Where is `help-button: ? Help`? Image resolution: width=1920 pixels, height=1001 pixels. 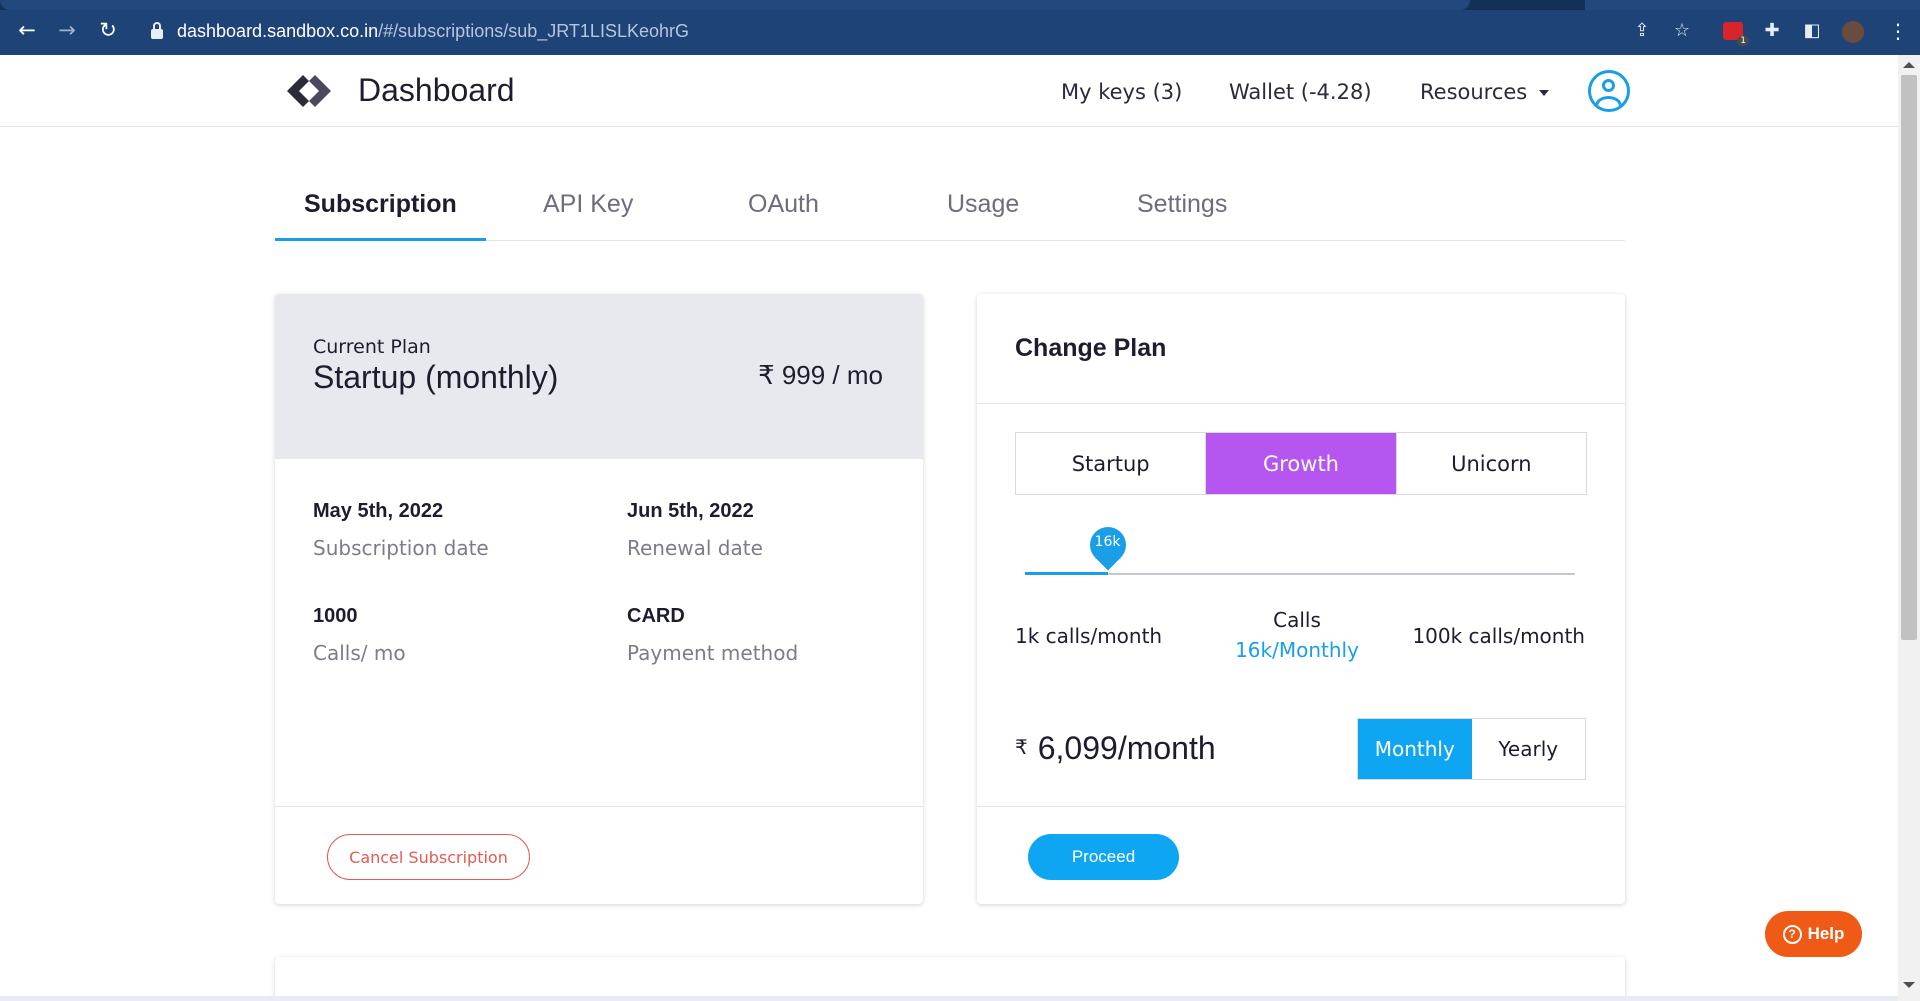 help-button: ? Help is located at coordinates (1813, 934).